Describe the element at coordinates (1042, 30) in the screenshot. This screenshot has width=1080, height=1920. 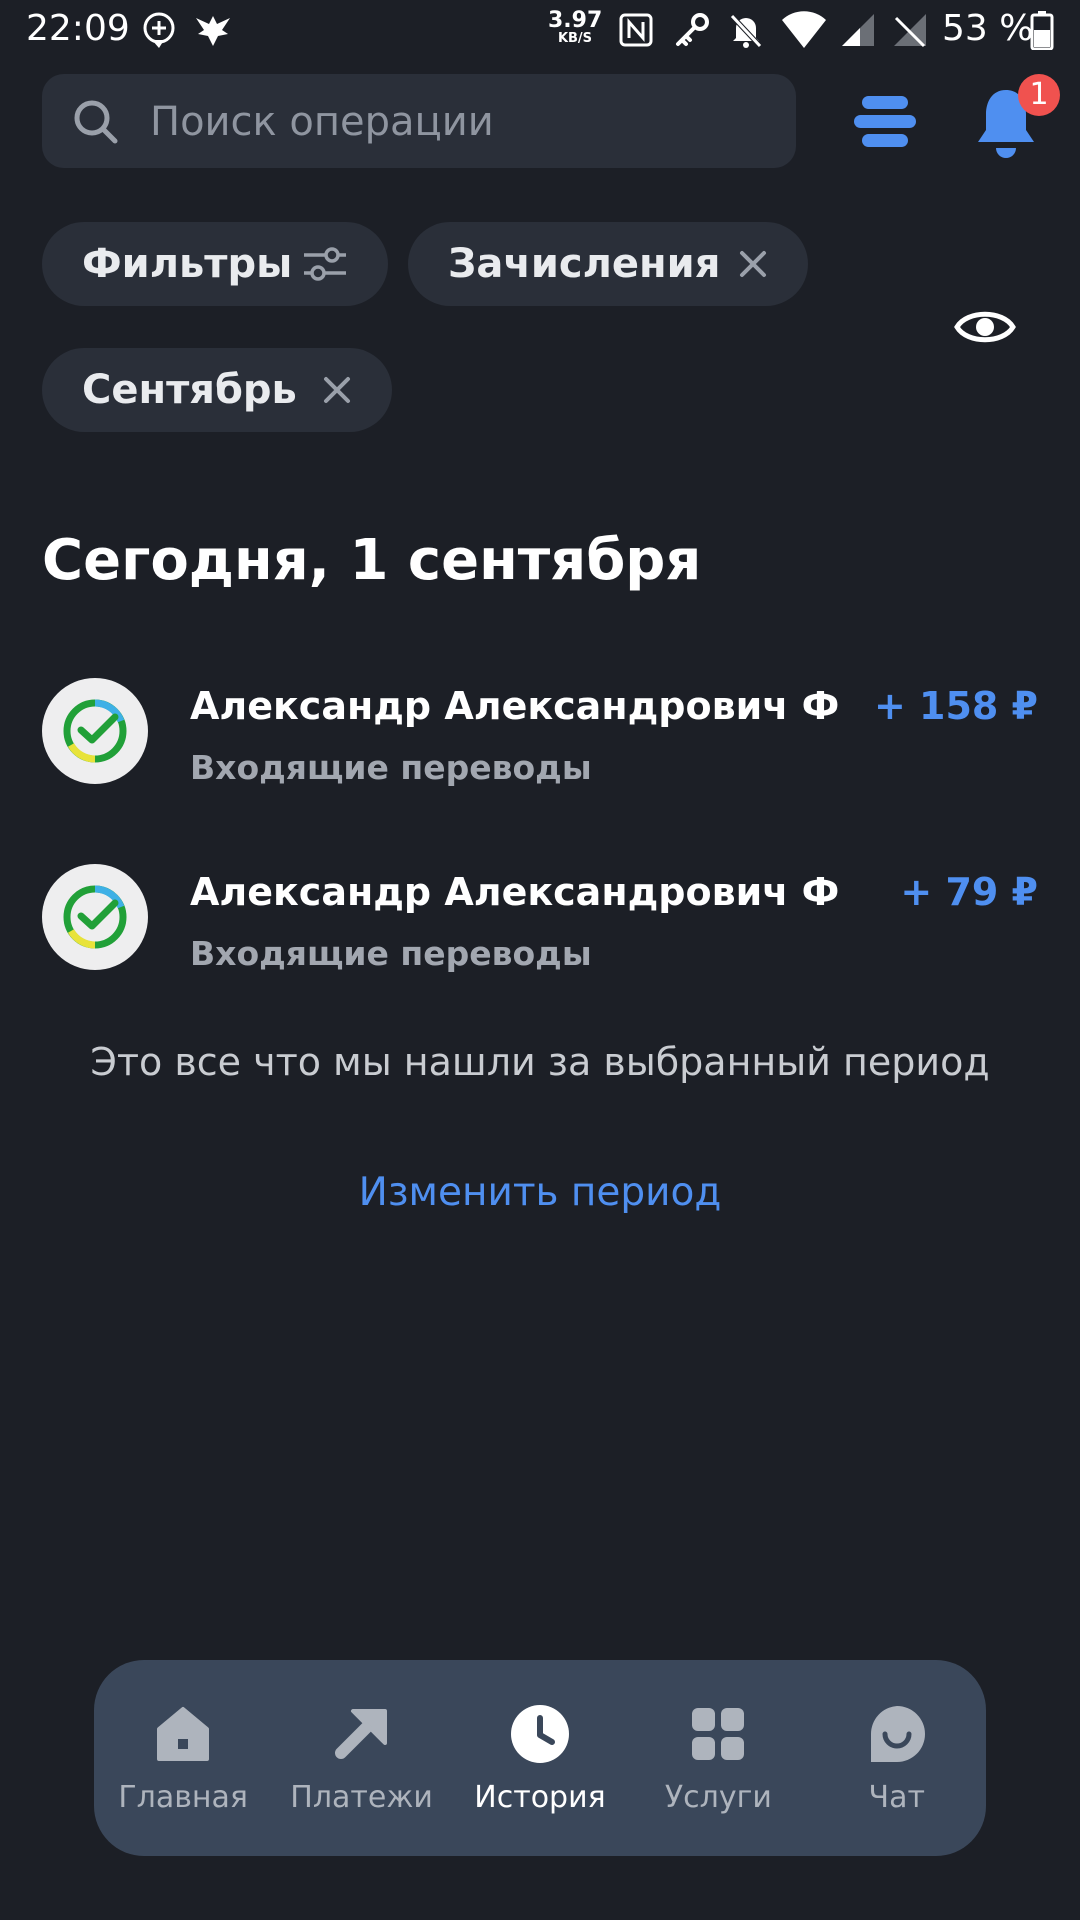
I see `battery-icon` at that location.